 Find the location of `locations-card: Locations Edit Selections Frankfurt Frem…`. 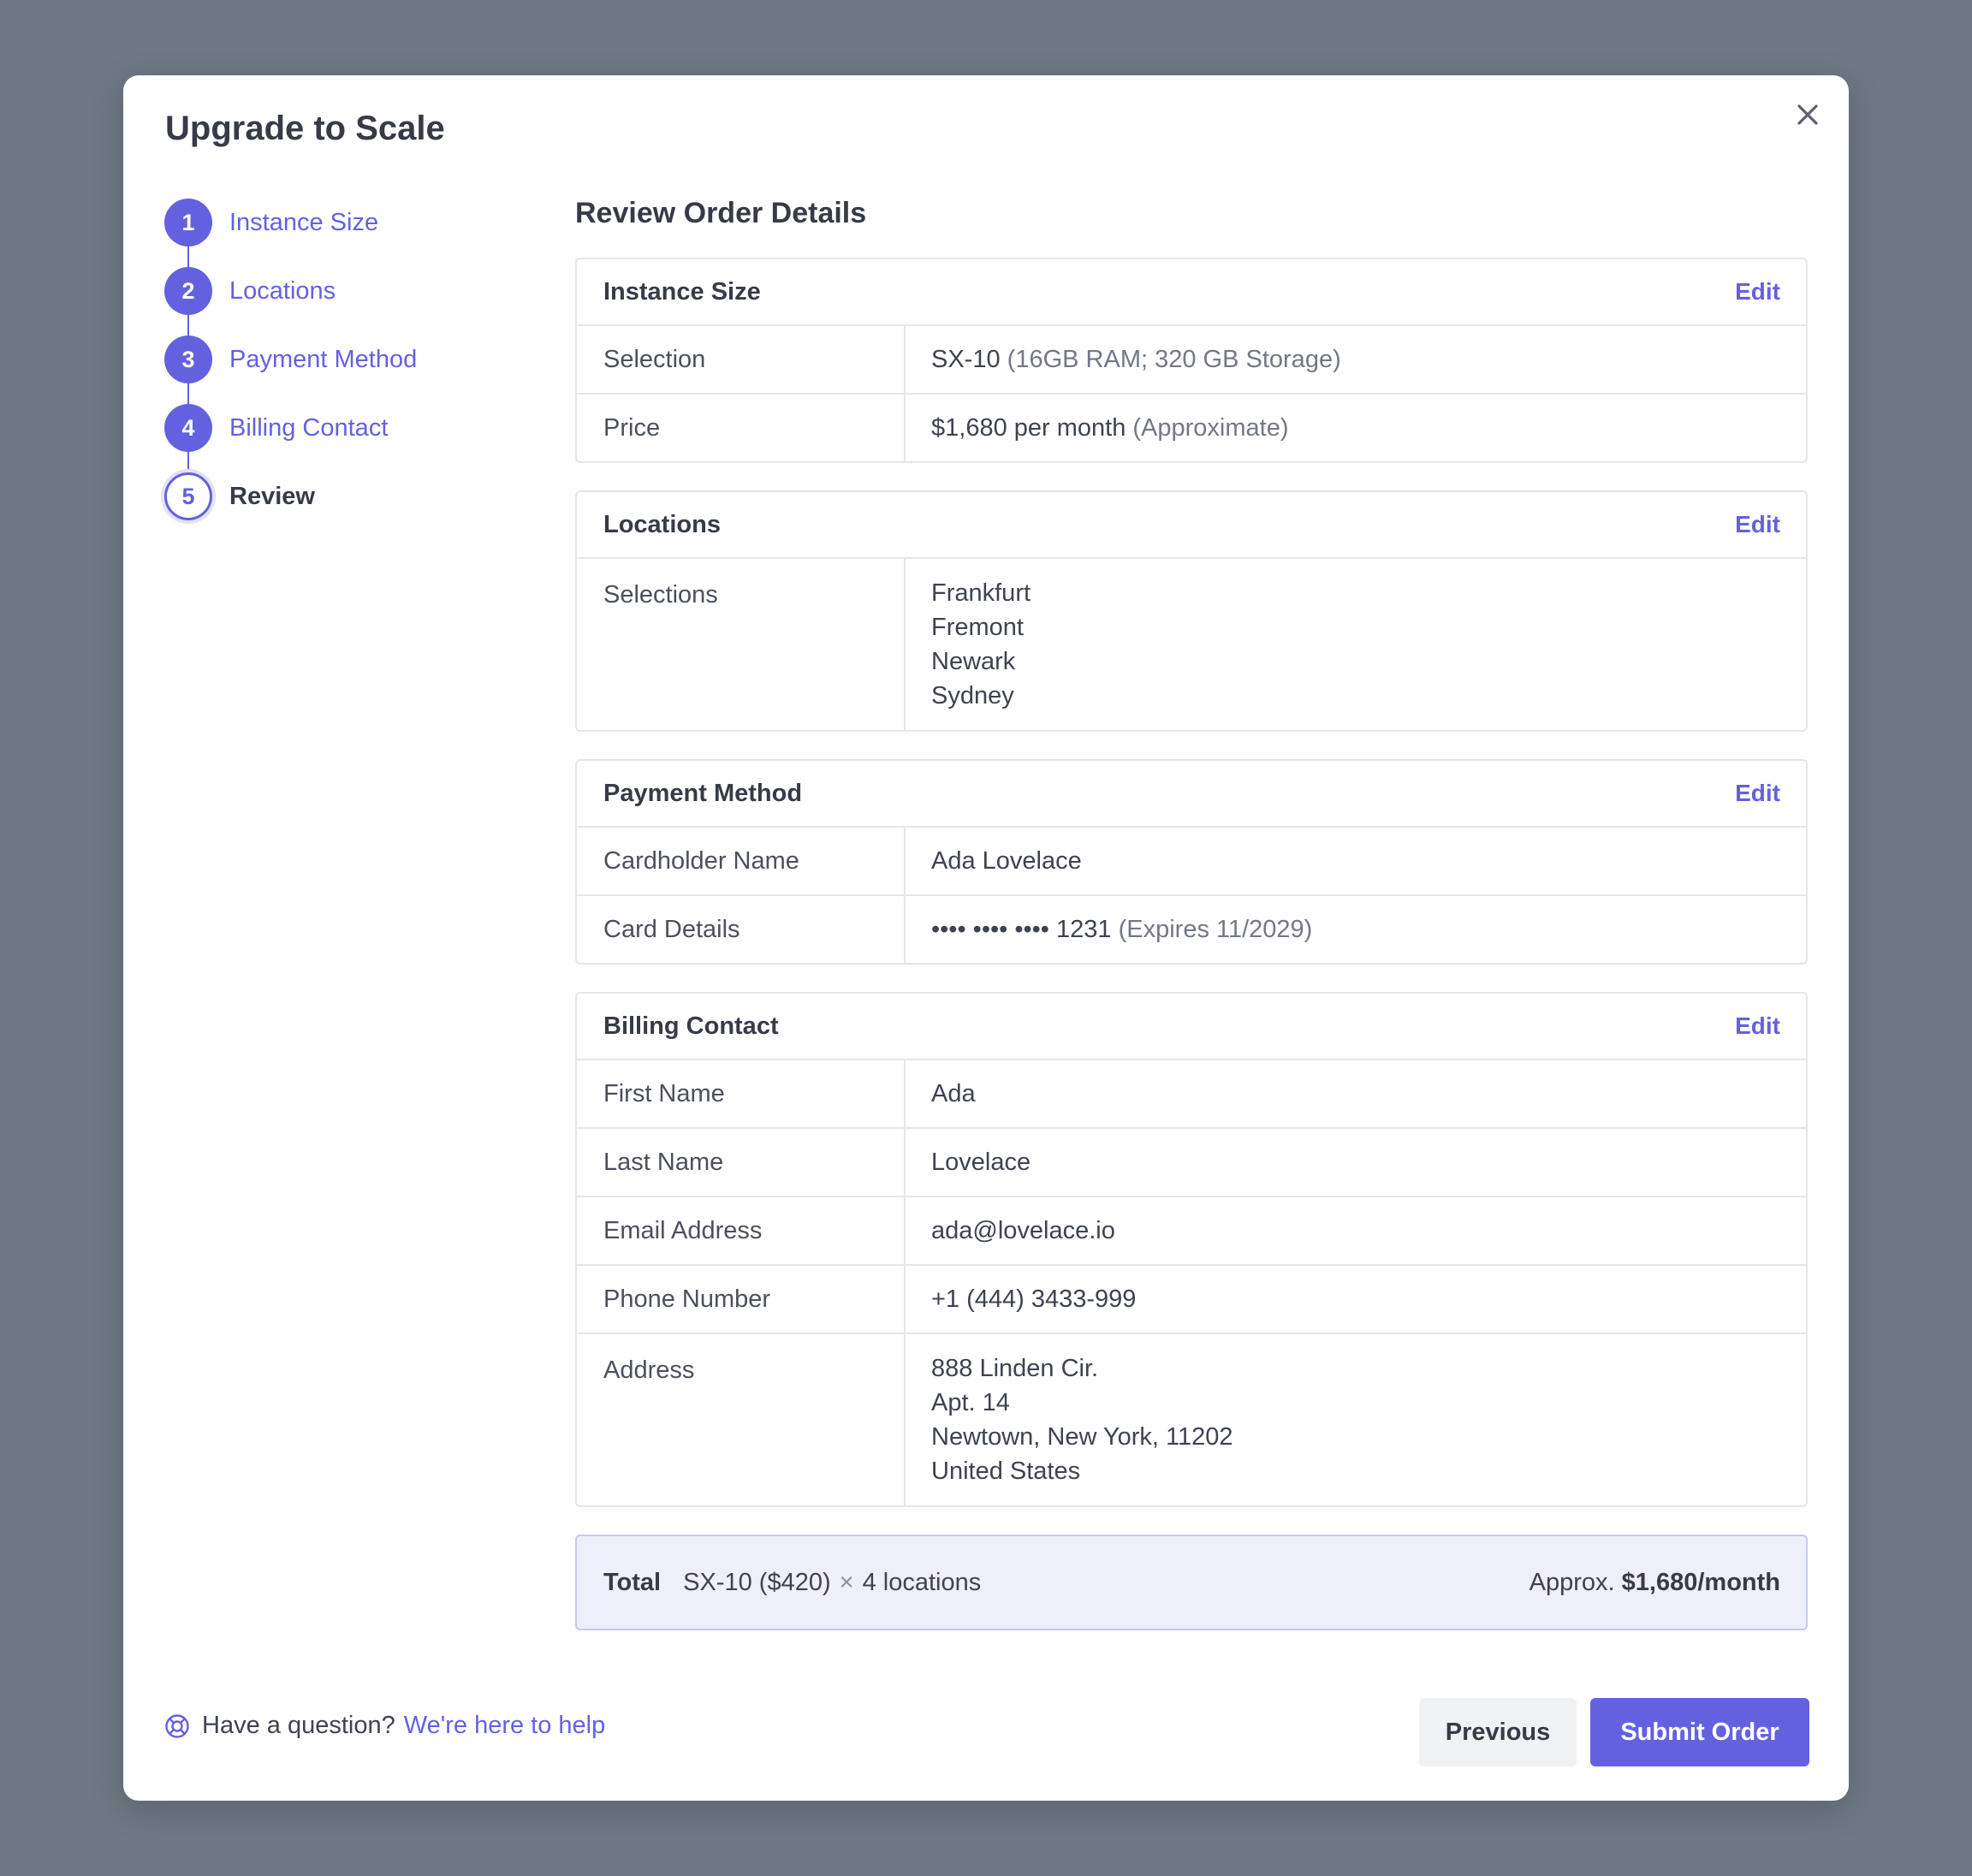

locations-card: Locations Edit Selections Frankfurt Frem… is located at coordinates (1191, 611).